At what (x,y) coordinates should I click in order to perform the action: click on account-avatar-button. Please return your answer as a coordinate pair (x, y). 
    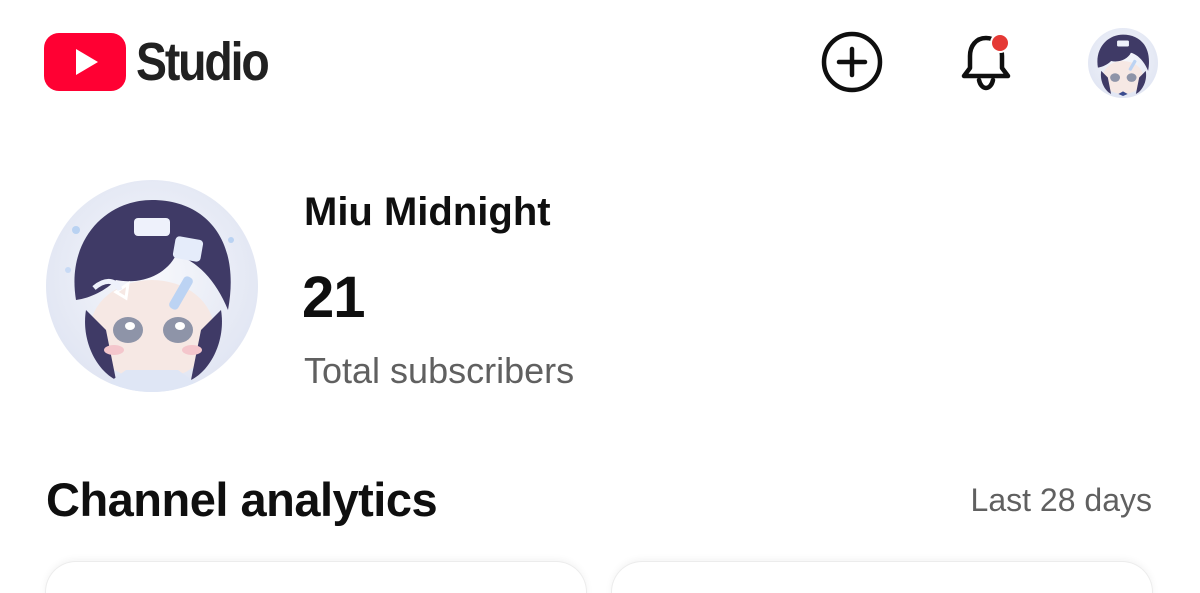
    Looking at the image, I should click on (1123, 63).